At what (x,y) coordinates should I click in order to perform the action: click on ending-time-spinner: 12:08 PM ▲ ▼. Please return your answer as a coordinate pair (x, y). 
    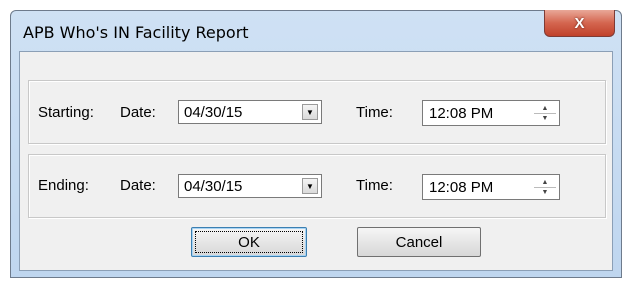
    Looking at the image, I should click on (491, 187).